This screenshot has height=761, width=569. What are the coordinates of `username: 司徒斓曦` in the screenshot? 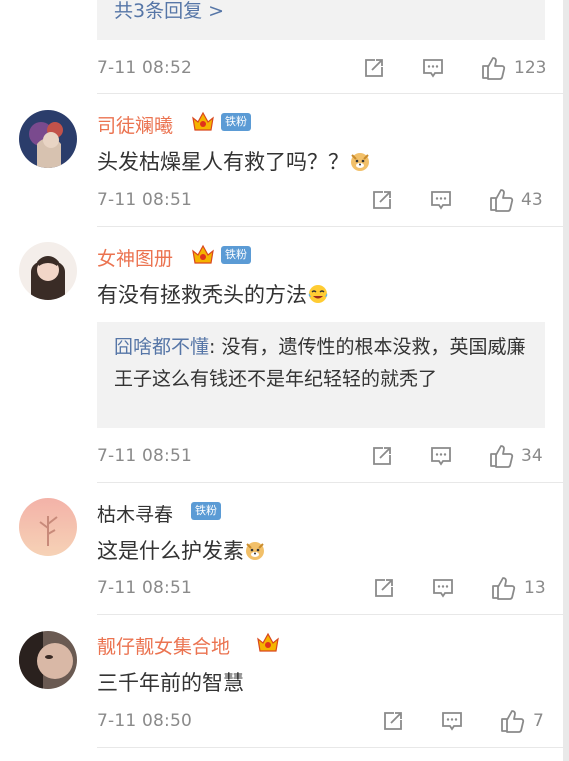 It's located at (135, 124).